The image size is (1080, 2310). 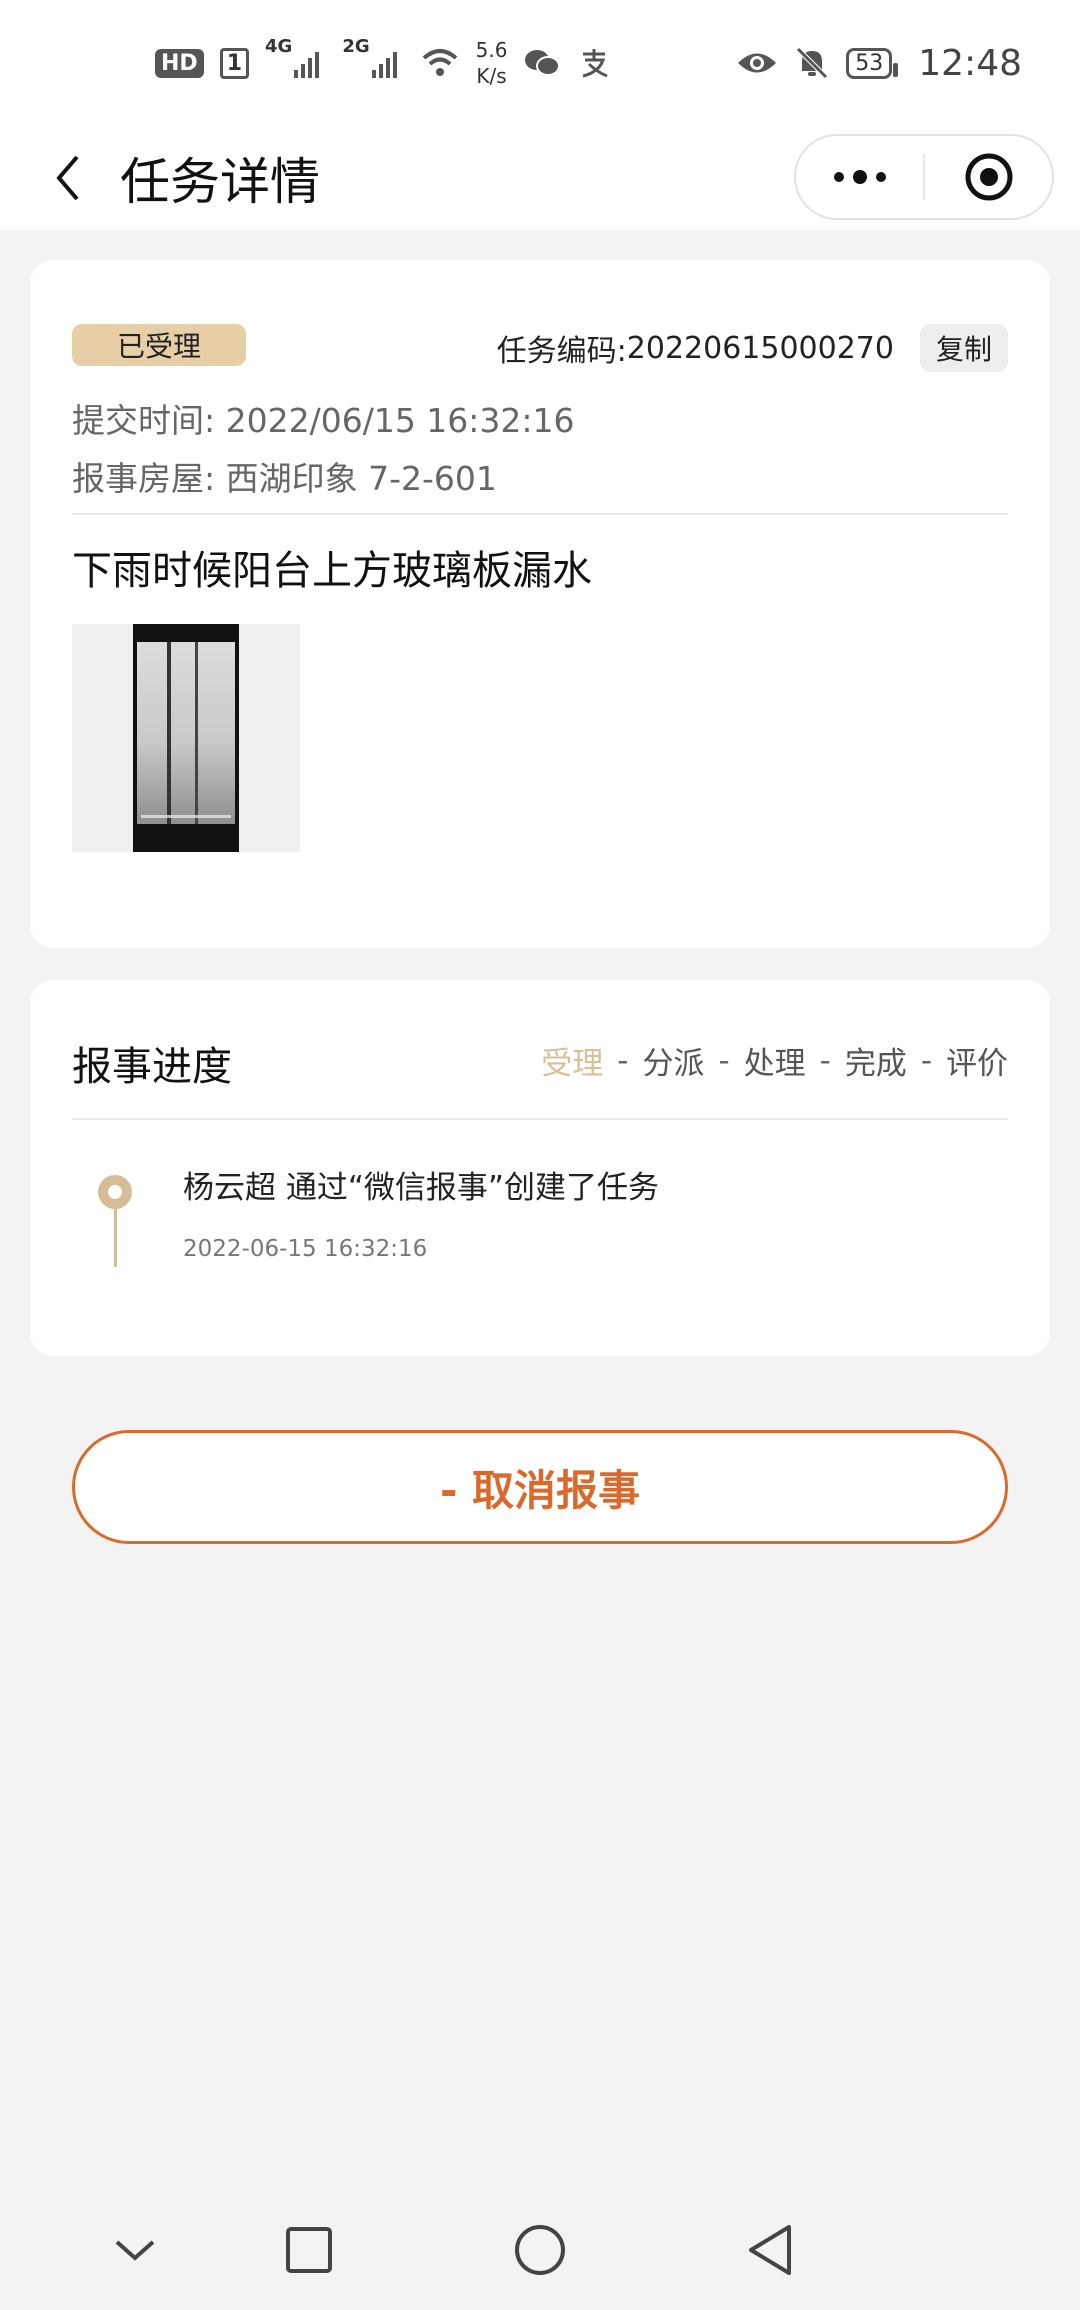 What do you see at coordinates (295, 58) in the screenshot?
I see `signal-4g-icon: 4G` at bounding box center [295, 58].